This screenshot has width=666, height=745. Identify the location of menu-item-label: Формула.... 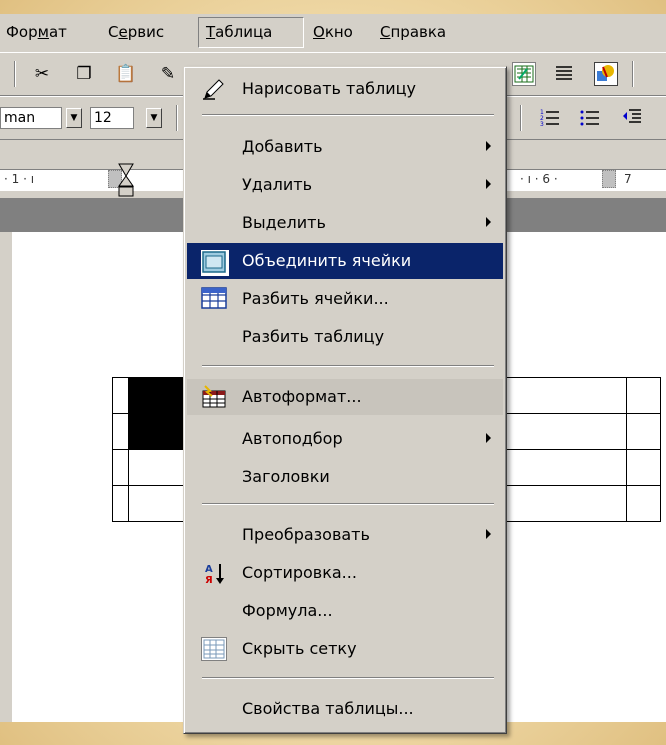
(287, 610).